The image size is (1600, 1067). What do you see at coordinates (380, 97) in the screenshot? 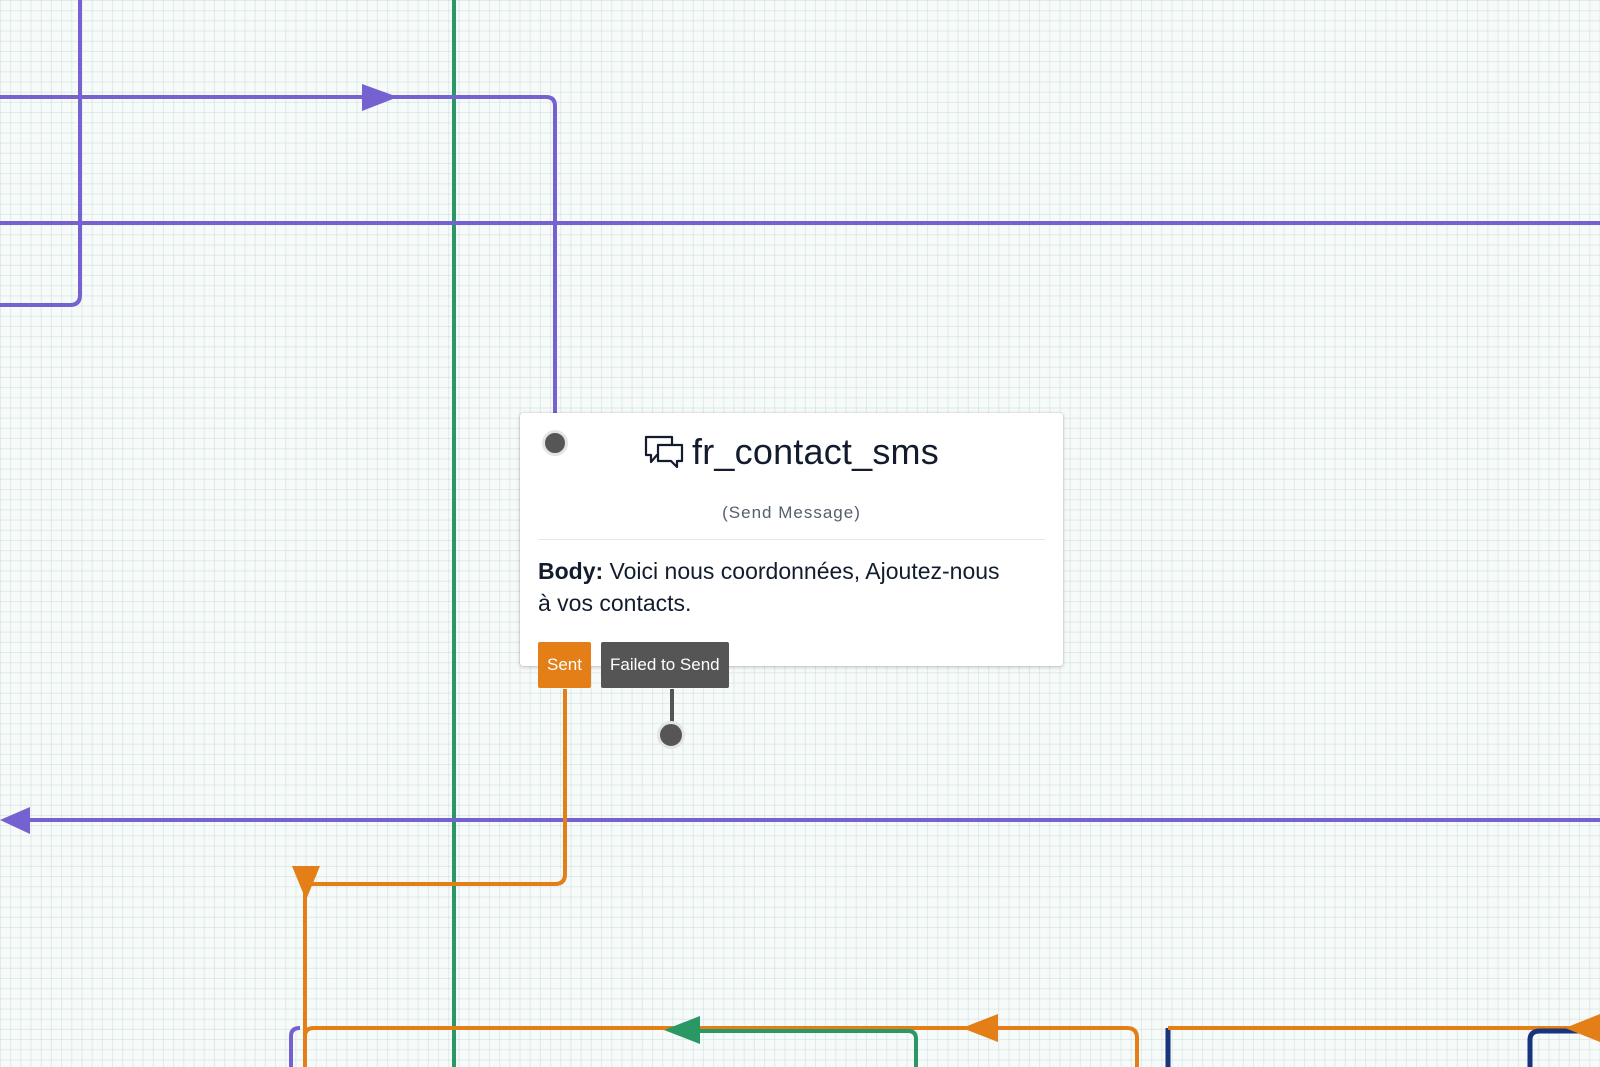
I see `arrow-right-icon` at bounding box center [380, 97].